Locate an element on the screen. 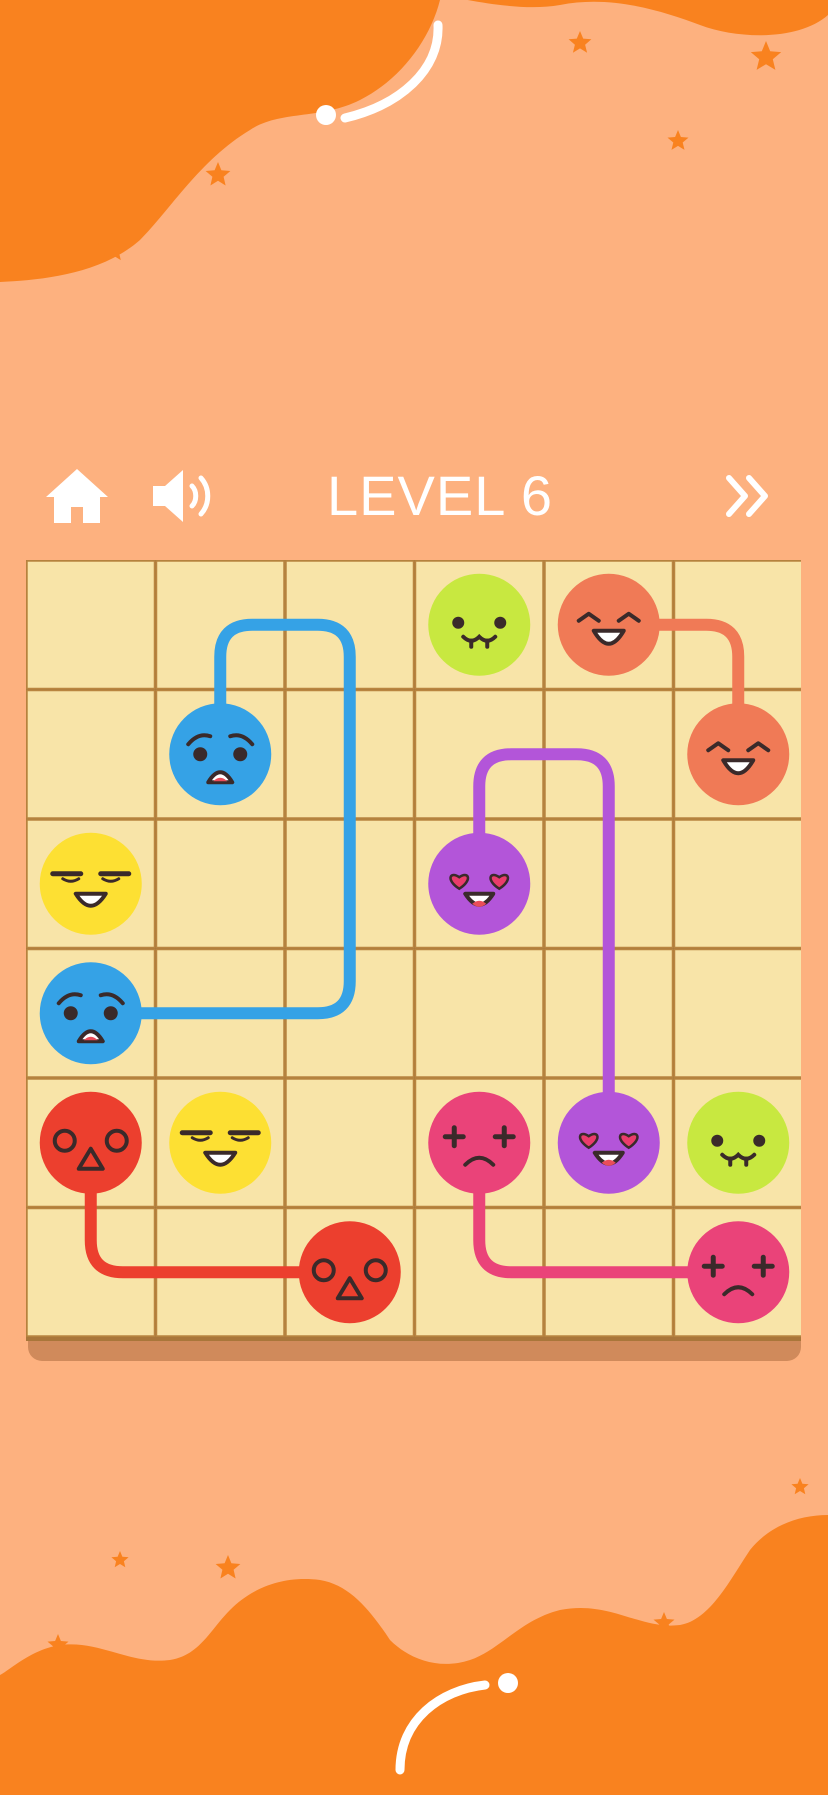  top-swoosh-dot is located at coordinates (326, 115).